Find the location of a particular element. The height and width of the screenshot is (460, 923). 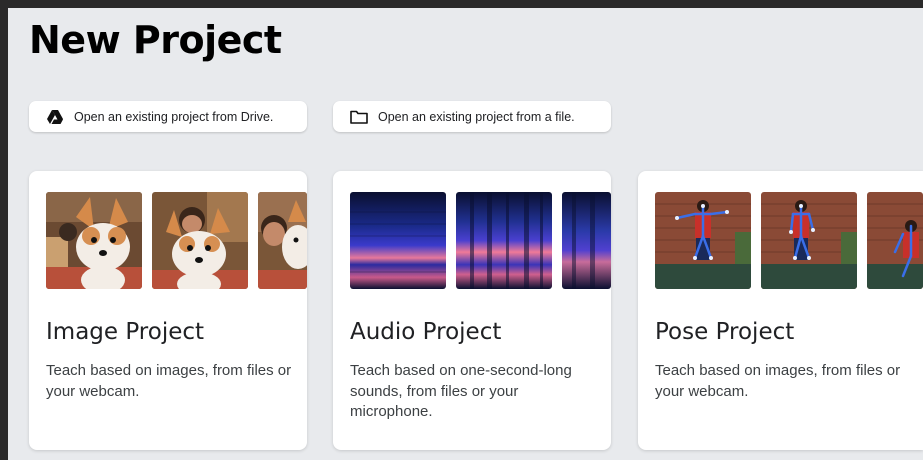

audio-project-thumbnails is located at coordinates (480, 240).